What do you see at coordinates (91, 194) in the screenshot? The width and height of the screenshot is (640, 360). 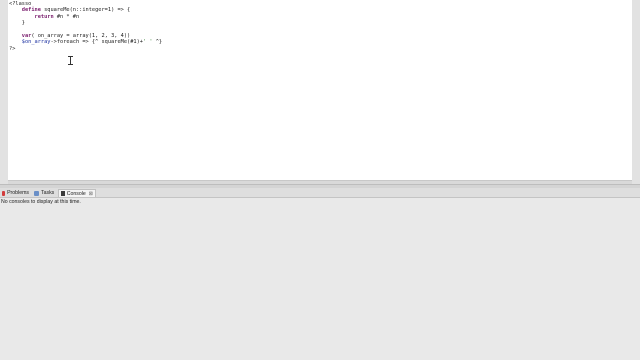 I see `close-icon: ⊠` at bounding box center [91, 194].